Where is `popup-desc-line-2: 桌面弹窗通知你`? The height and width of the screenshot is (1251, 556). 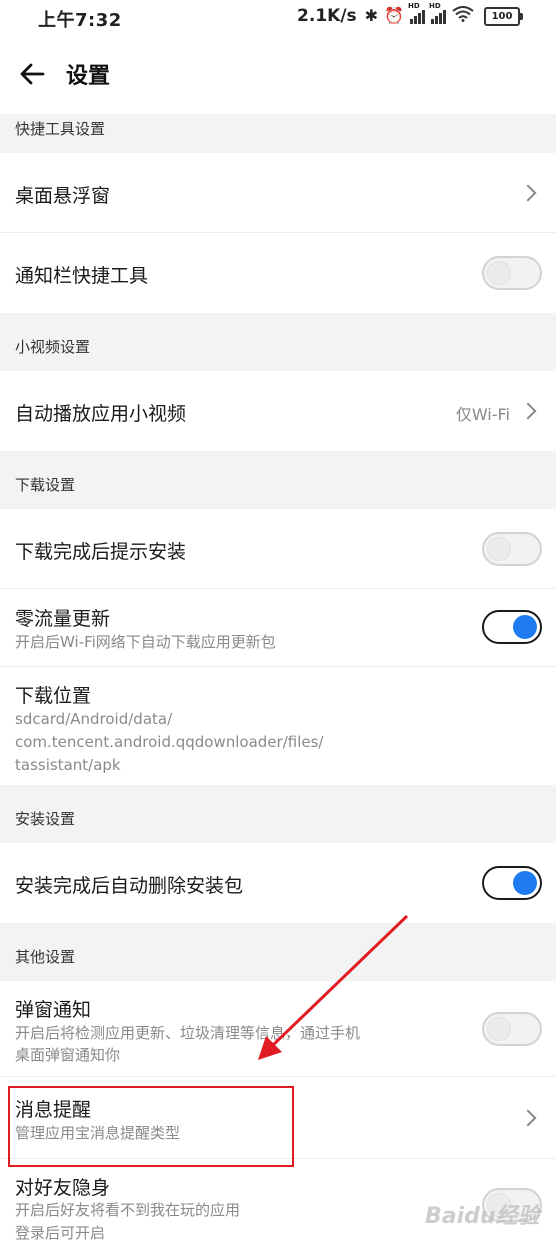
popup-desc-line-2: 桌面弹窗通知你 is located at coordinates (68, 1055).